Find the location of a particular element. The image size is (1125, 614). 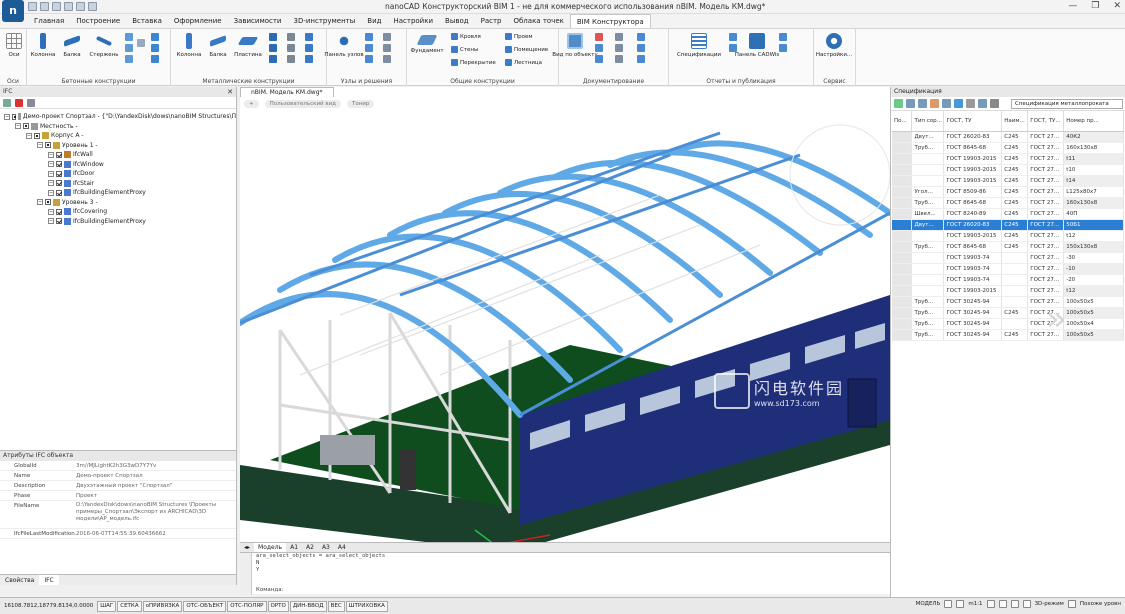

status-toggle-button: ОТС-ОБЪЕКТ is located at coordinates (205, 606).